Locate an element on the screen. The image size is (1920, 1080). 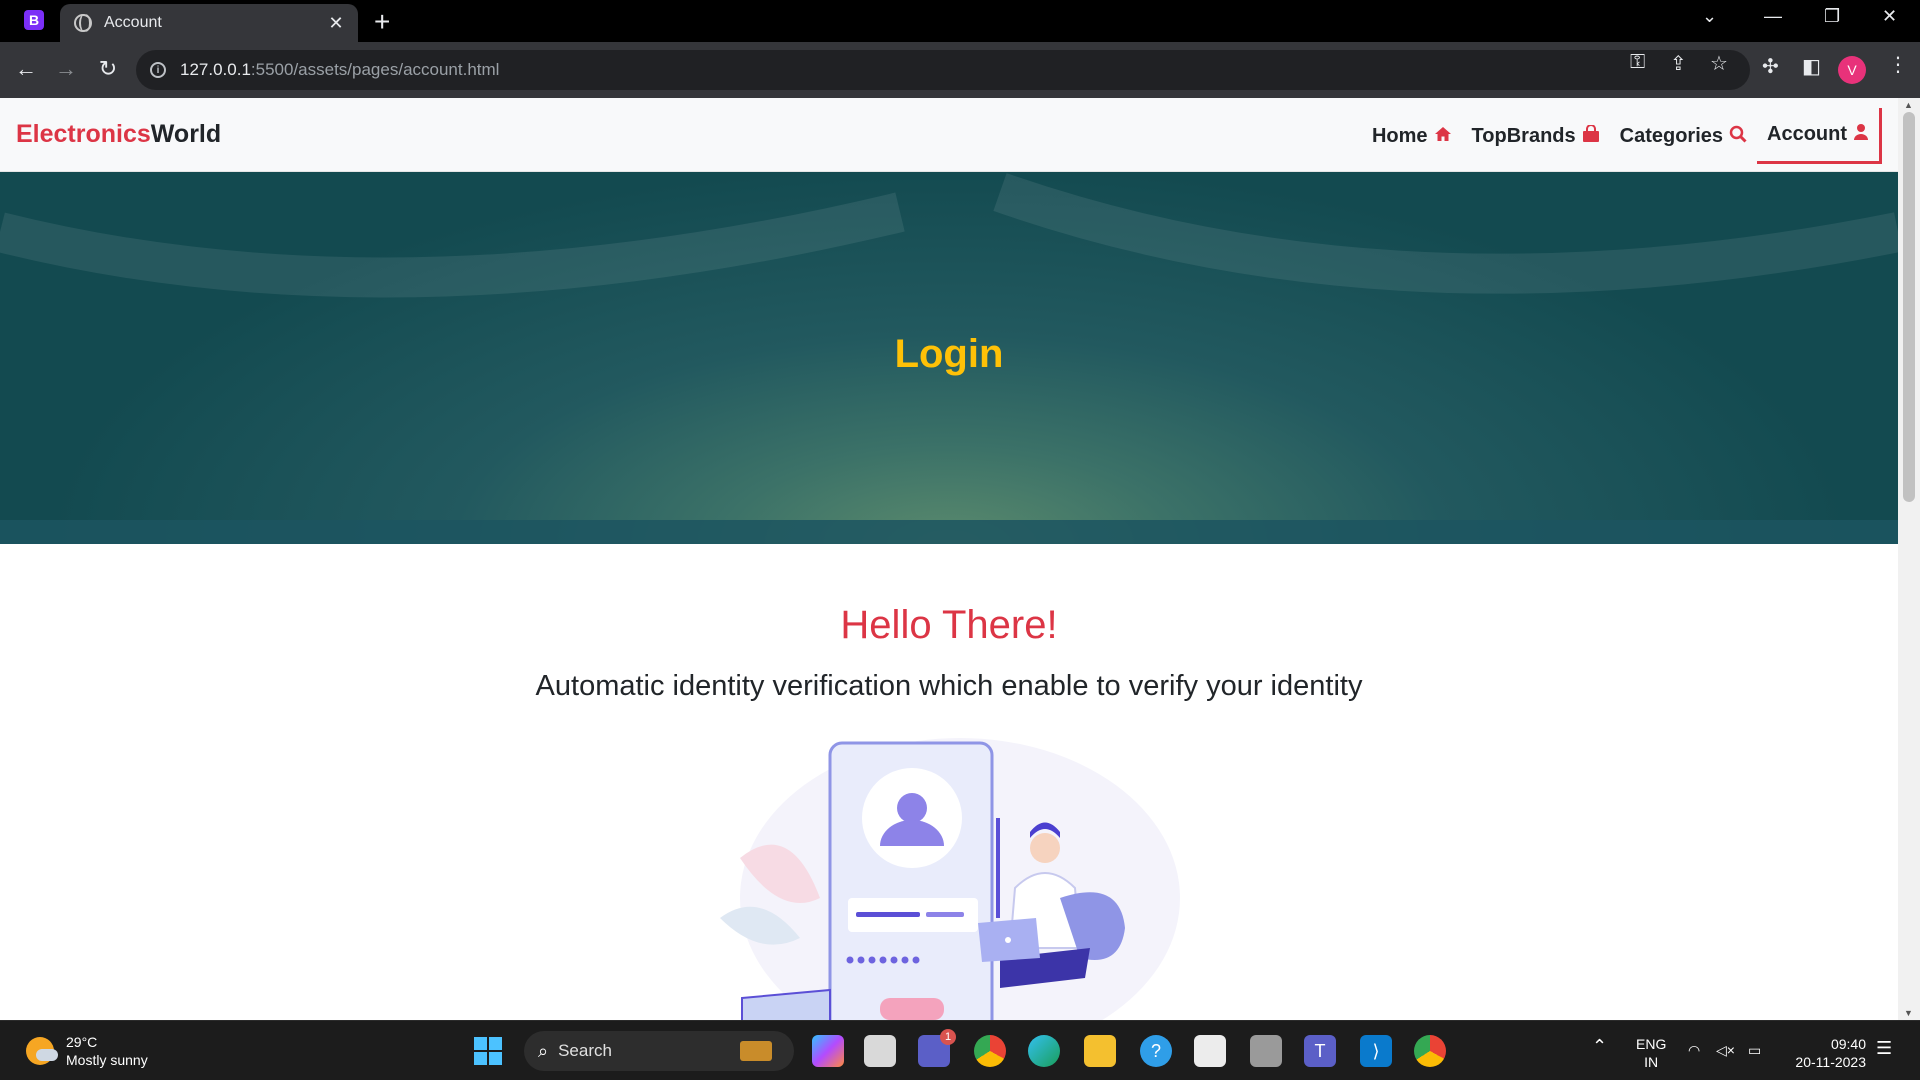
magnifier-icon: ⌕ is located at coordinates (543, 1050).